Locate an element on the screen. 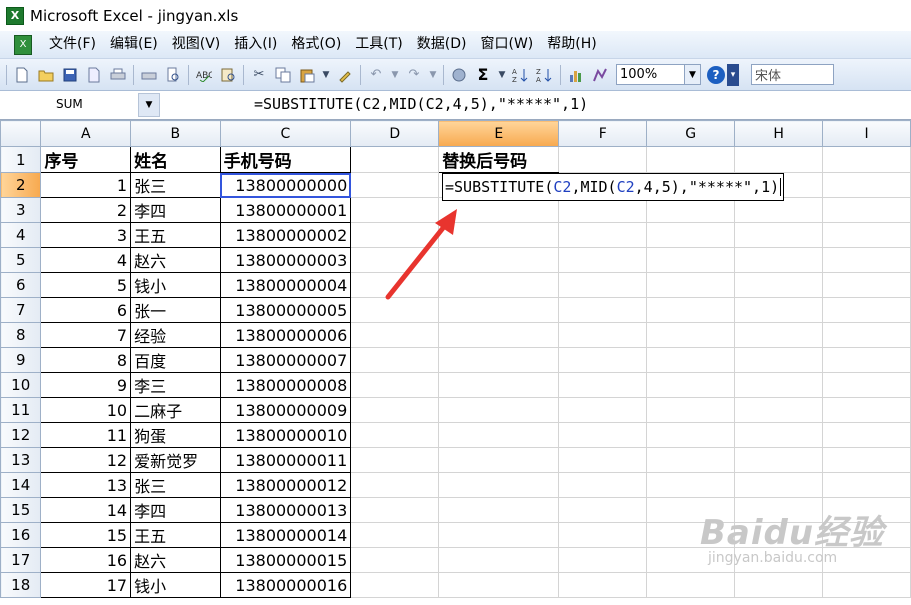 This screenshot has width=911, height=605. cell-b: 张一 is located at coordinates (175, 310).